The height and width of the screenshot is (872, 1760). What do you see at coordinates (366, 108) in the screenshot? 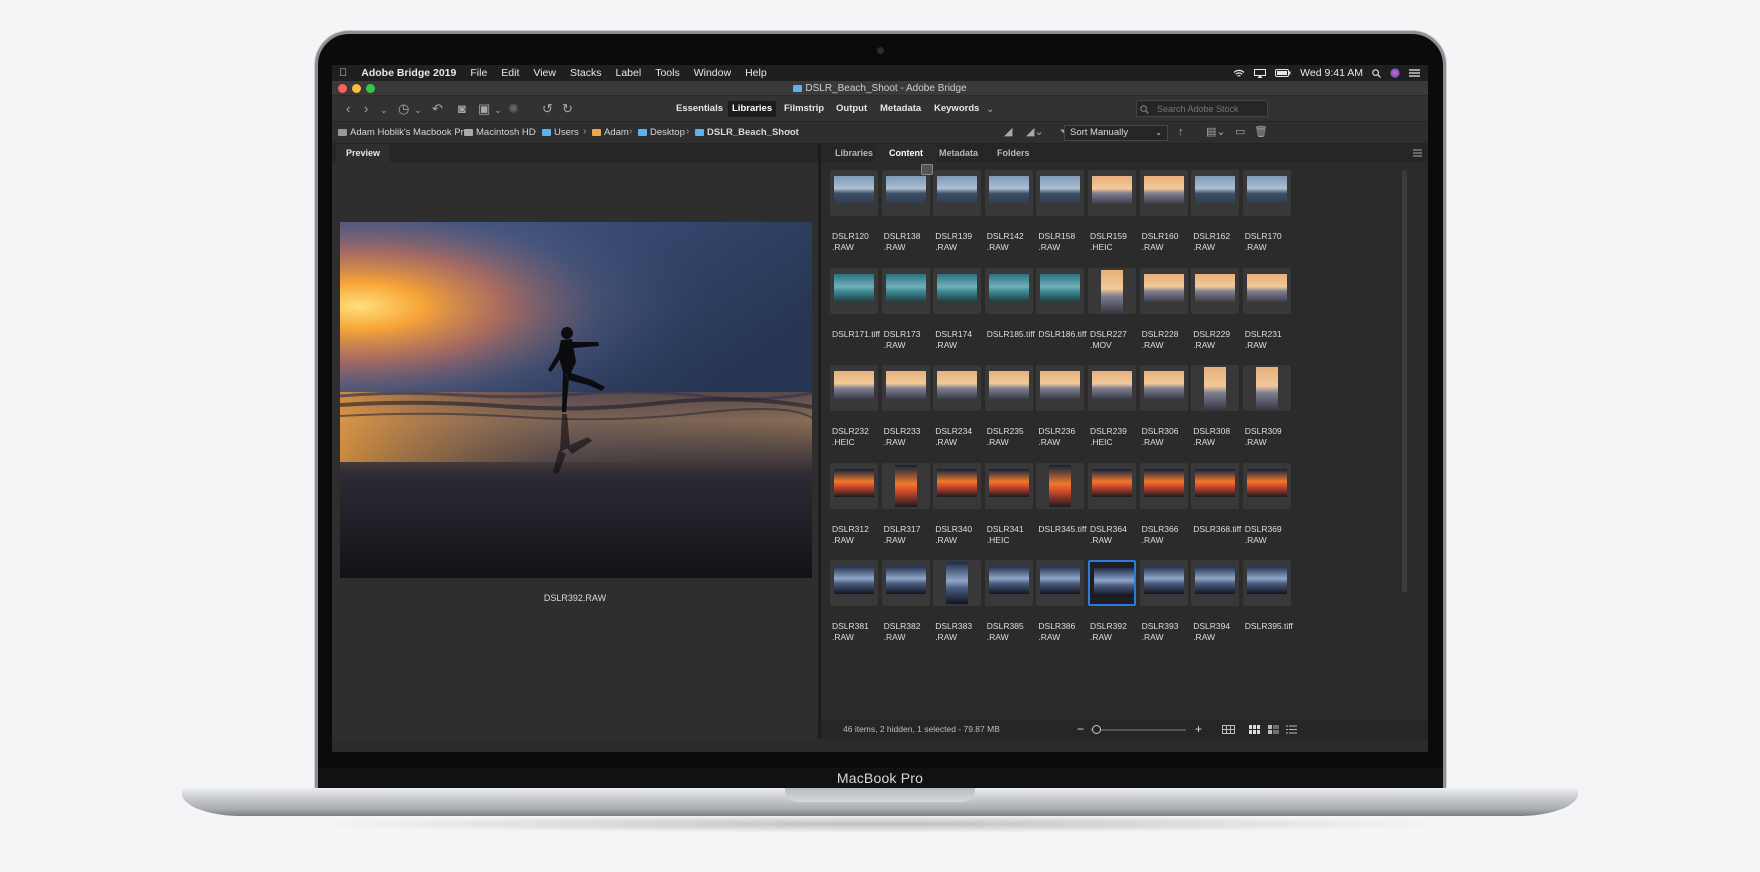
I see `forward-arrow-icon: ›` at bounding box center [366, 108].